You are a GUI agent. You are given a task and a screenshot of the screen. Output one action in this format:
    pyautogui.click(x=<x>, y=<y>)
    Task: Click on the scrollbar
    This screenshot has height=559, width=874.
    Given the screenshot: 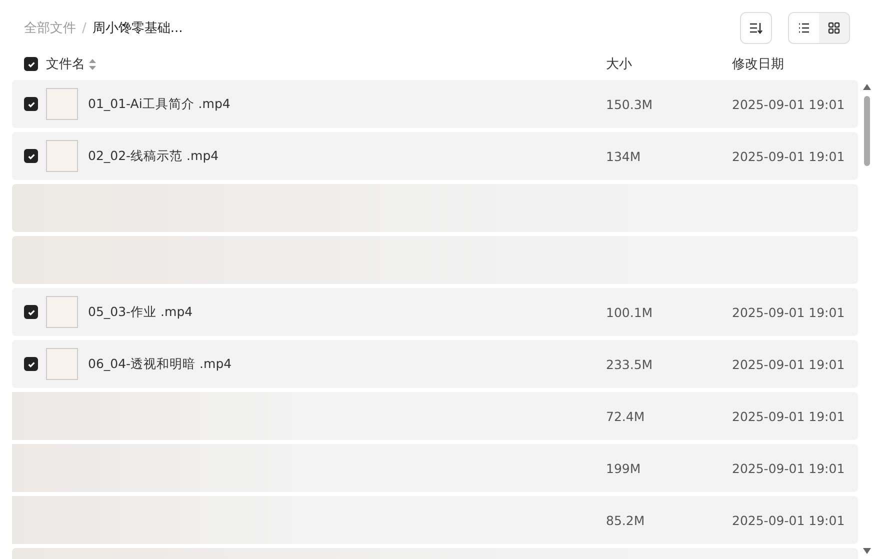 What is the action you would take?
    pyautogui.click(x=867, y=319)
    